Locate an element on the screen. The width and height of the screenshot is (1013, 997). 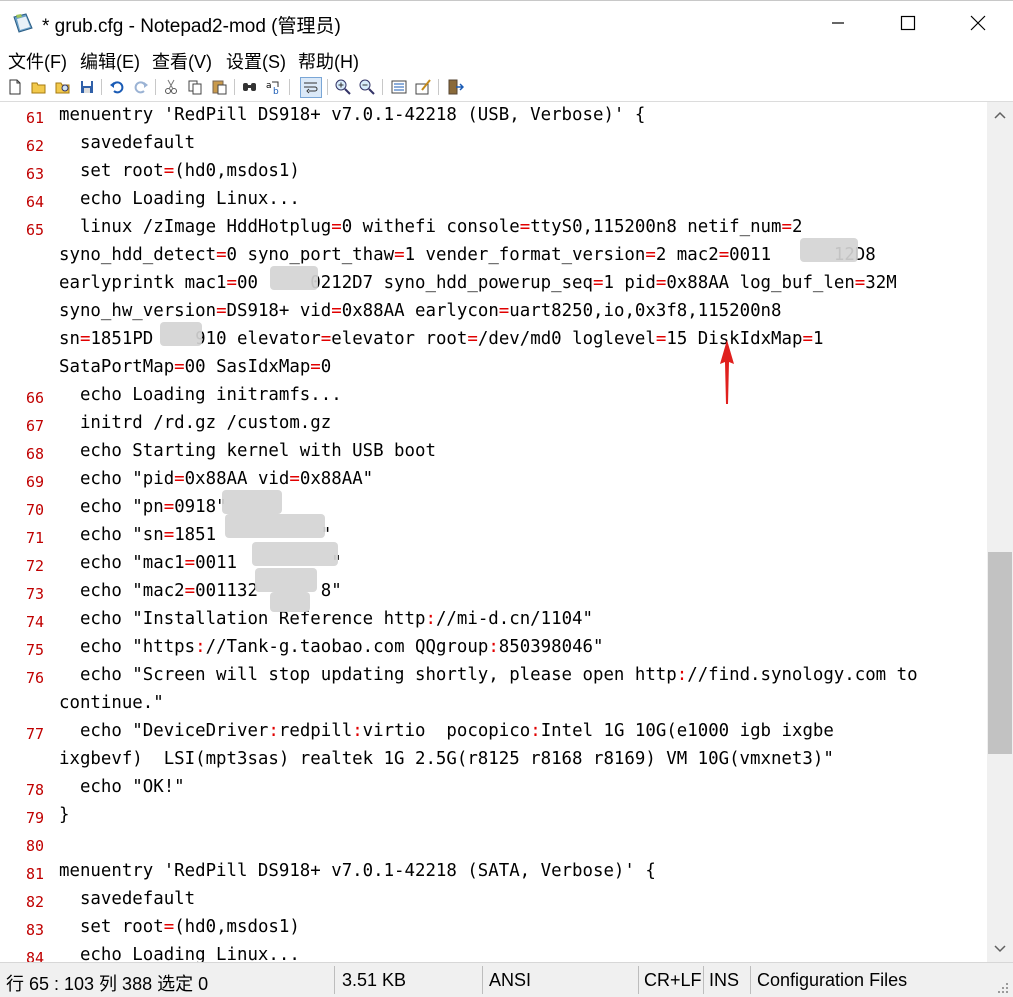
open-icon is located at coordinates (39, 87).